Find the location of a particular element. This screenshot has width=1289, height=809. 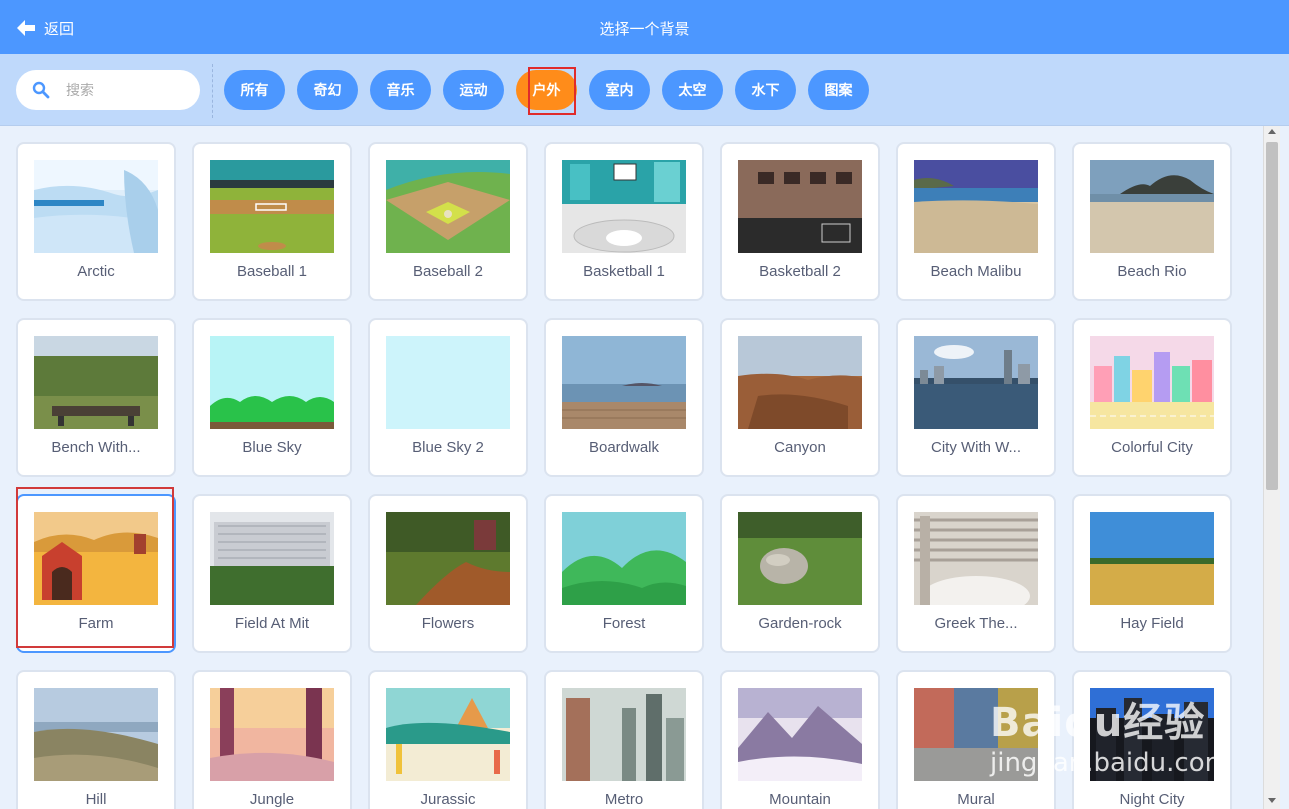

backdrop-name: Mountain is located at coordinates (800, 799).